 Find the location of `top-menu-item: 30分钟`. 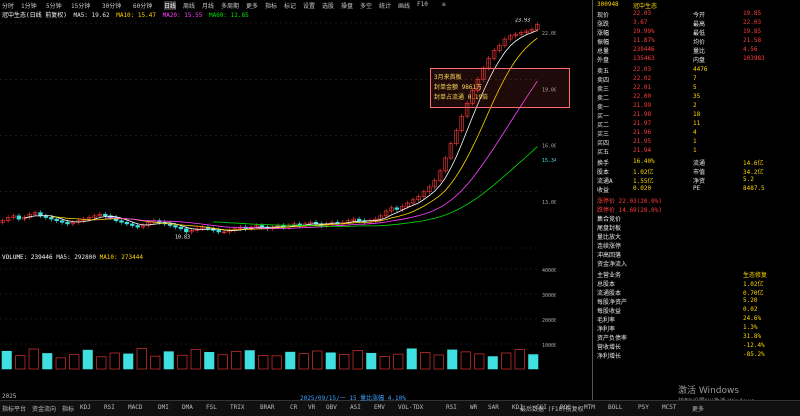

top-menu-item: 30分钟 is located at coordinates (111, 5).